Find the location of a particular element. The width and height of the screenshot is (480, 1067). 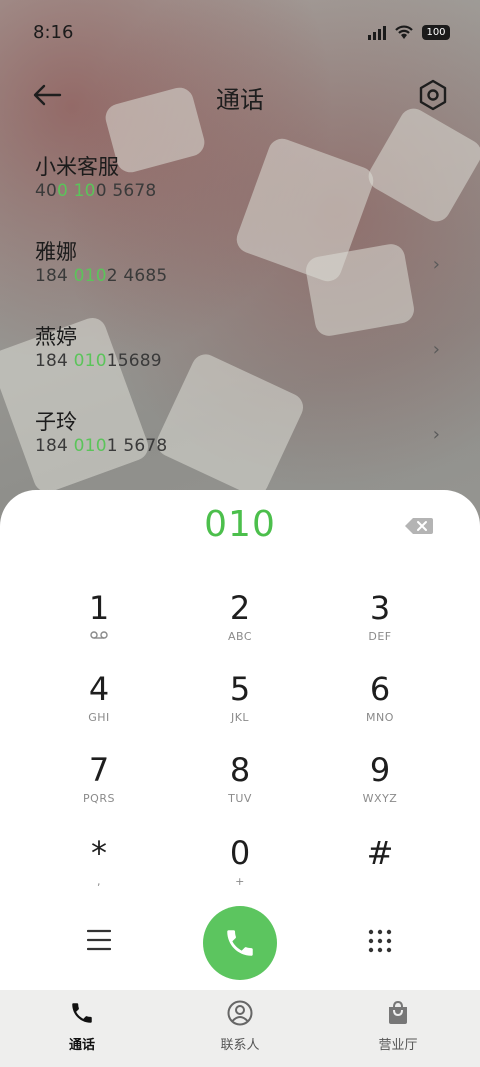

key-1: 1 is located at coordinates (99, 625).